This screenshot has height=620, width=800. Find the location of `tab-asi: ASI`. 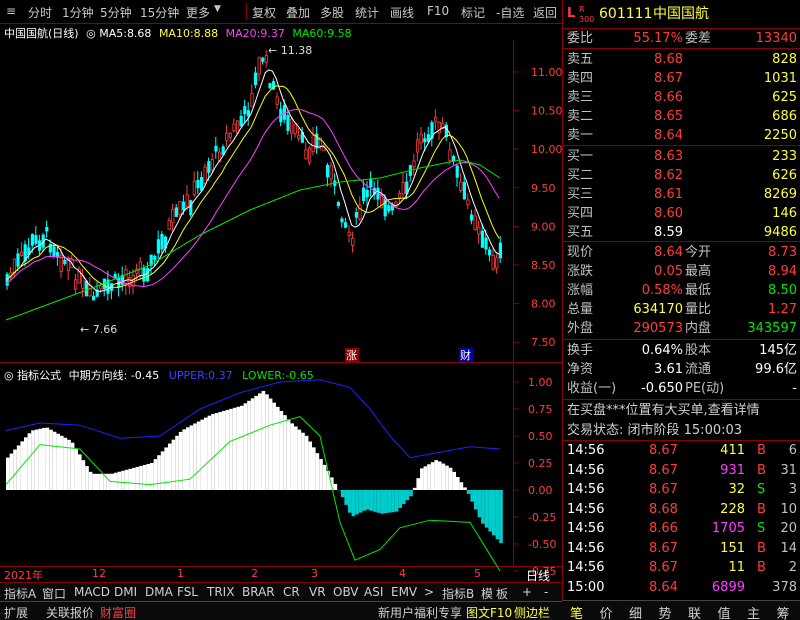

tab-asi: ASI is located at coordinates (373, 592).